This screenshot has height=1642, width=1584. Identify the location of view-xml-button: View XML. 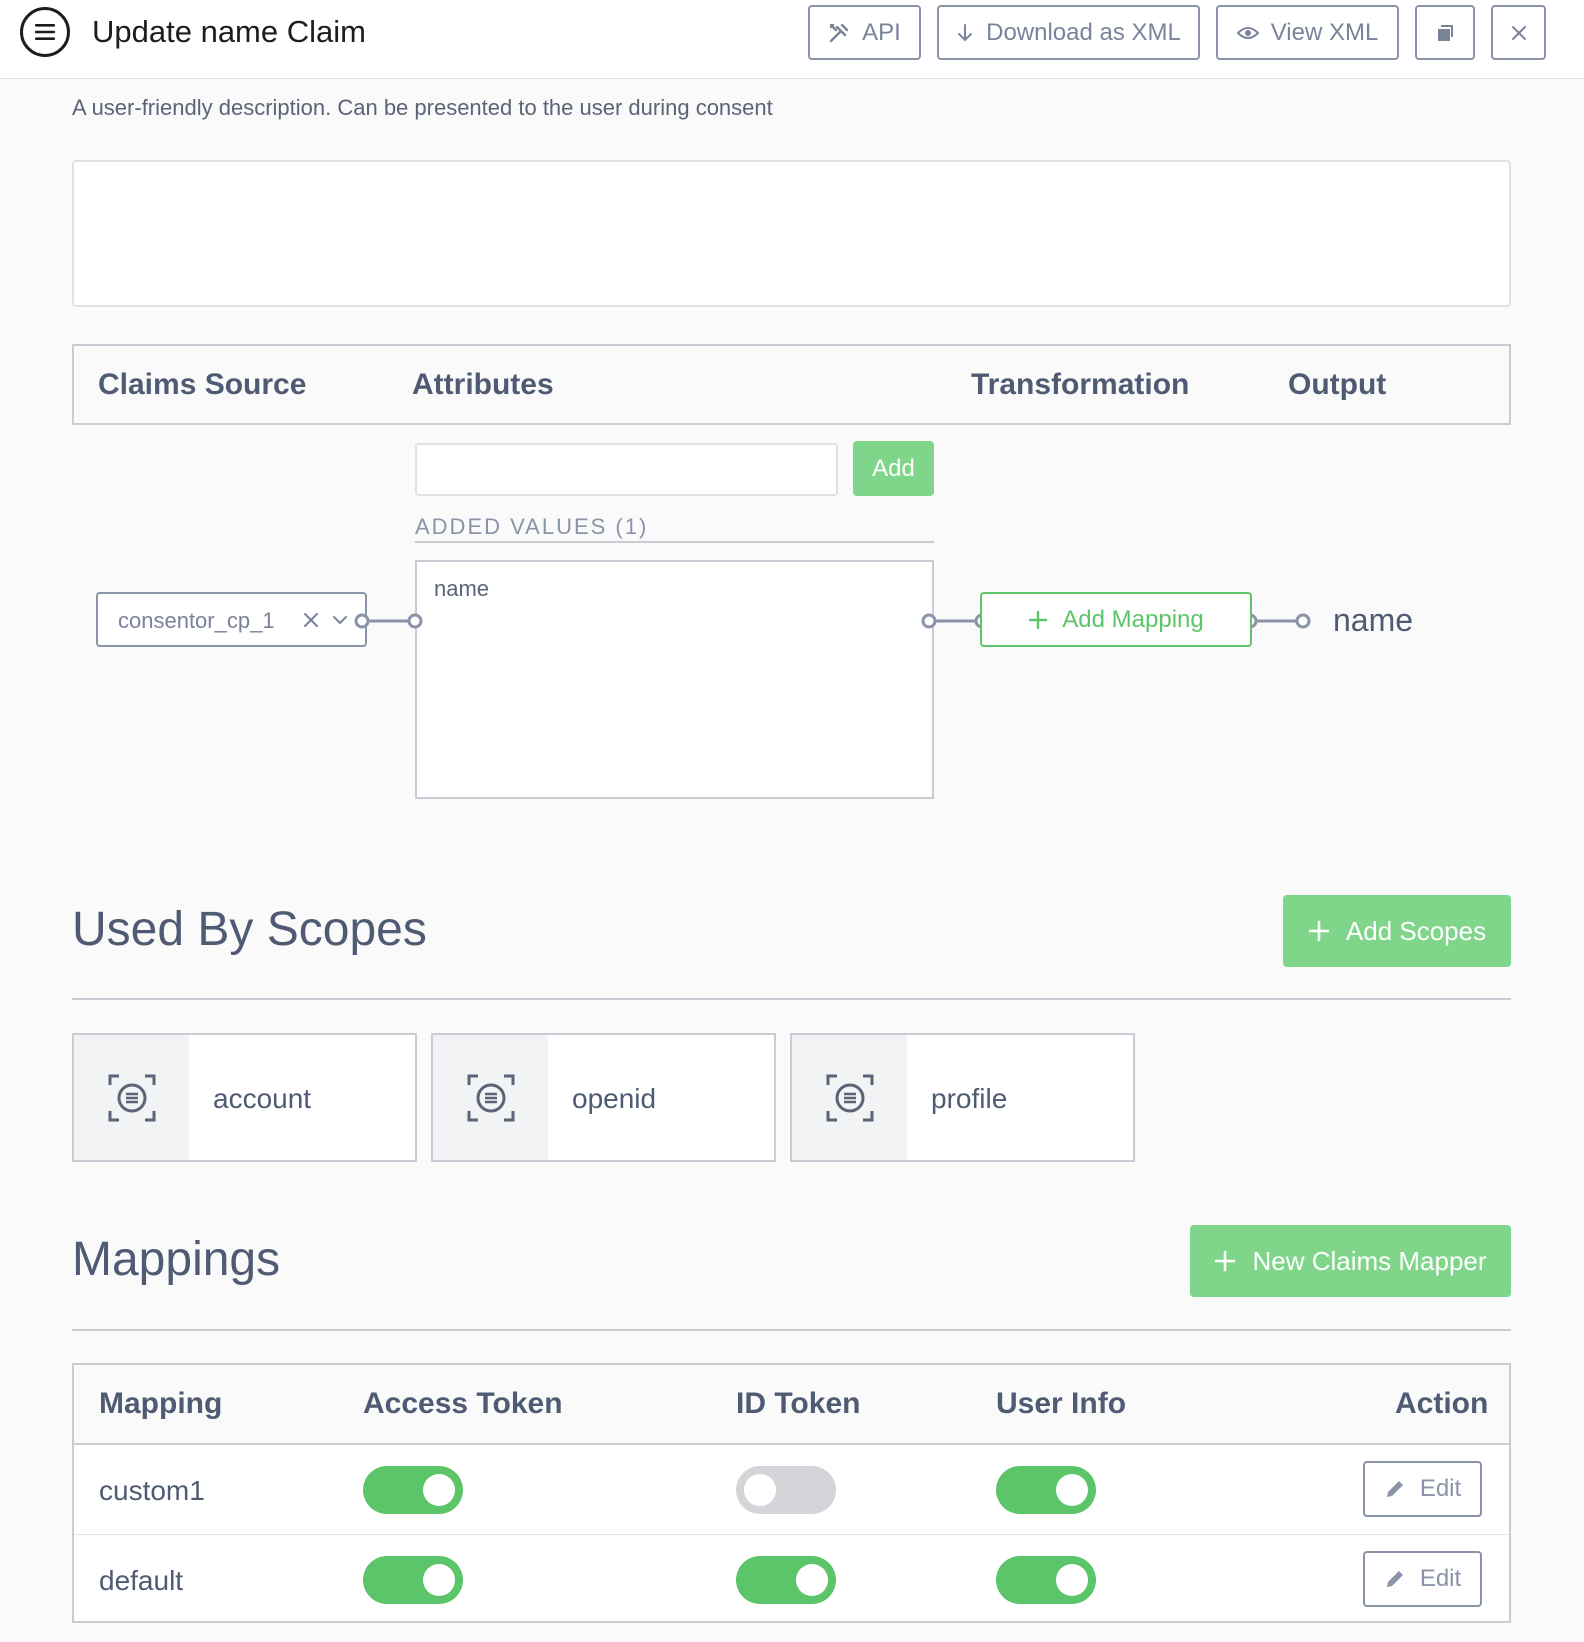
(1307, 32).